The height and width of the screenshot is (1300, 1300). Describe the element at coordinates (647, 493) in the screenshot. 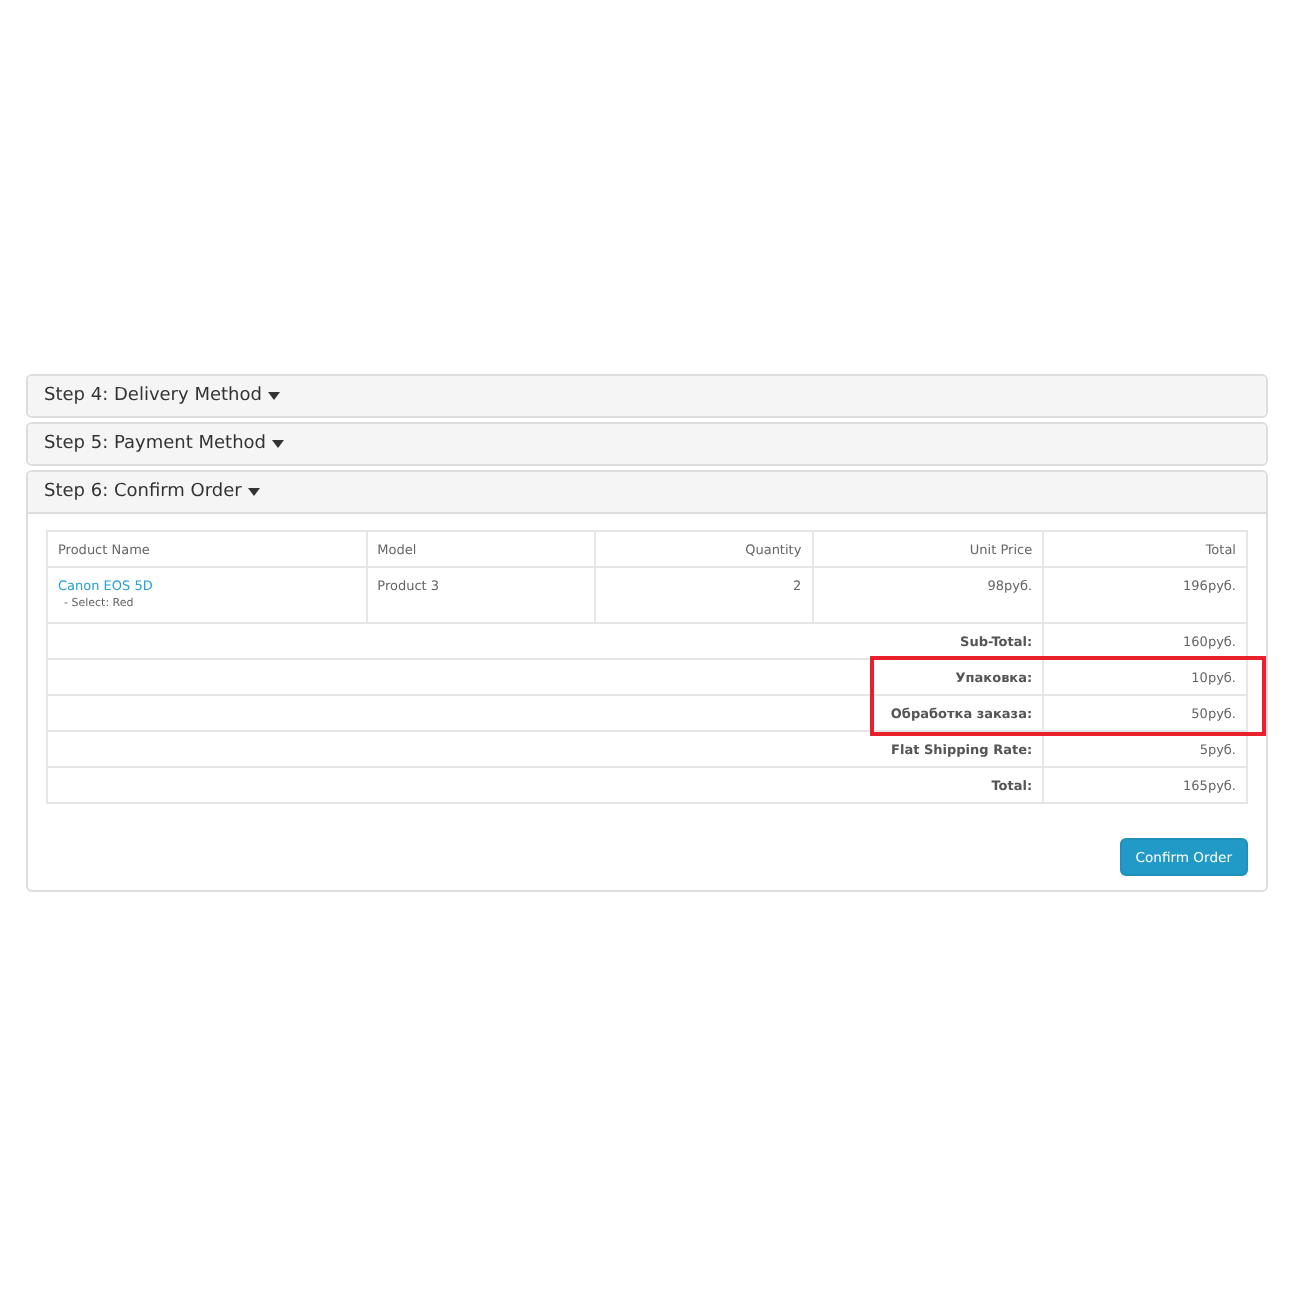

I see `step-heading: Step 6: Confirm Order` at that location.